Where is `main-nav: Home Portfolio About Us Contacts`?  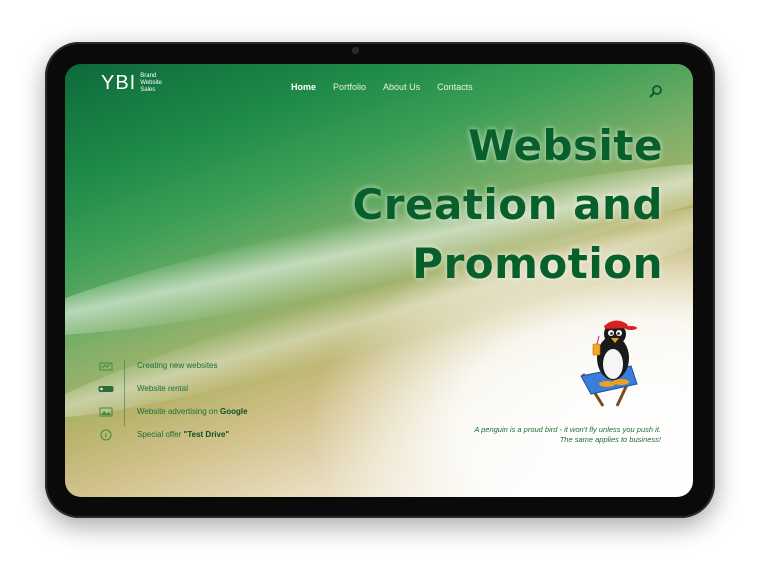
main-nav: Home Portfolio About Us Contacts is located at coordinates (382, 87).